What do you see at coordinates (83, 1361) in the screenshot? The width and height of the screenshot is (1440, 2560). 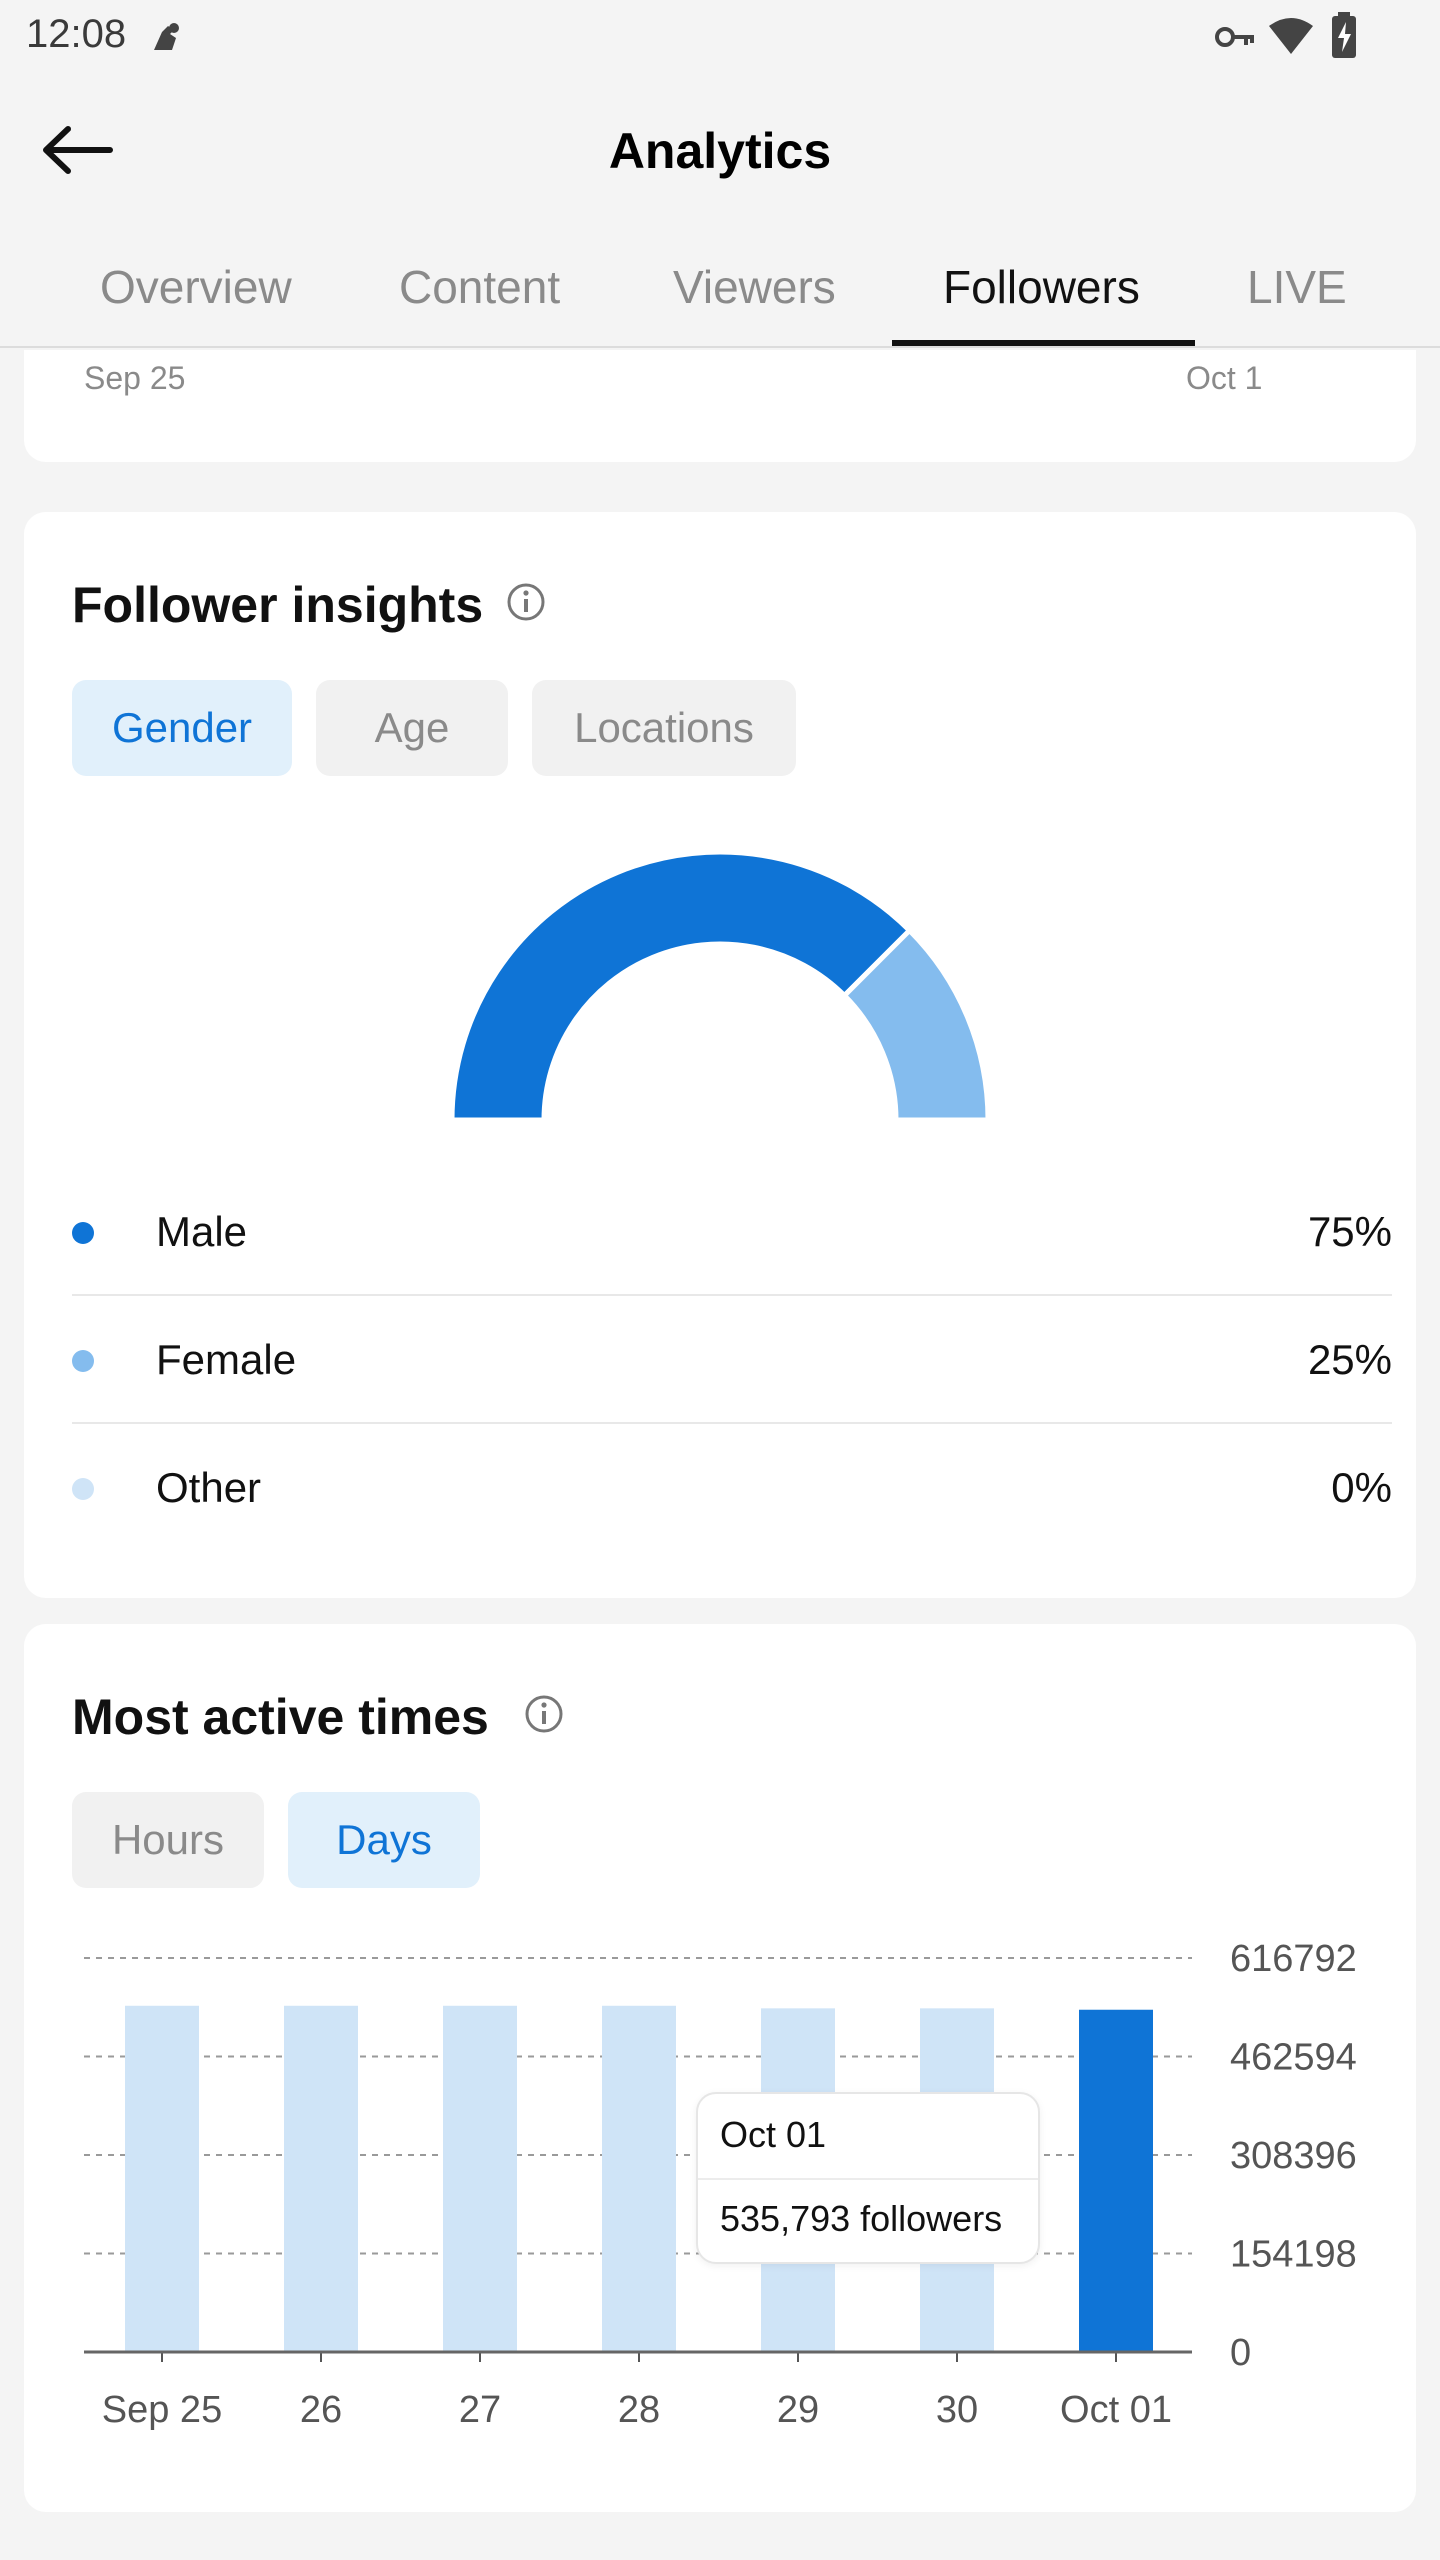 I see `female-dot` at bounding box center [83, 1361].